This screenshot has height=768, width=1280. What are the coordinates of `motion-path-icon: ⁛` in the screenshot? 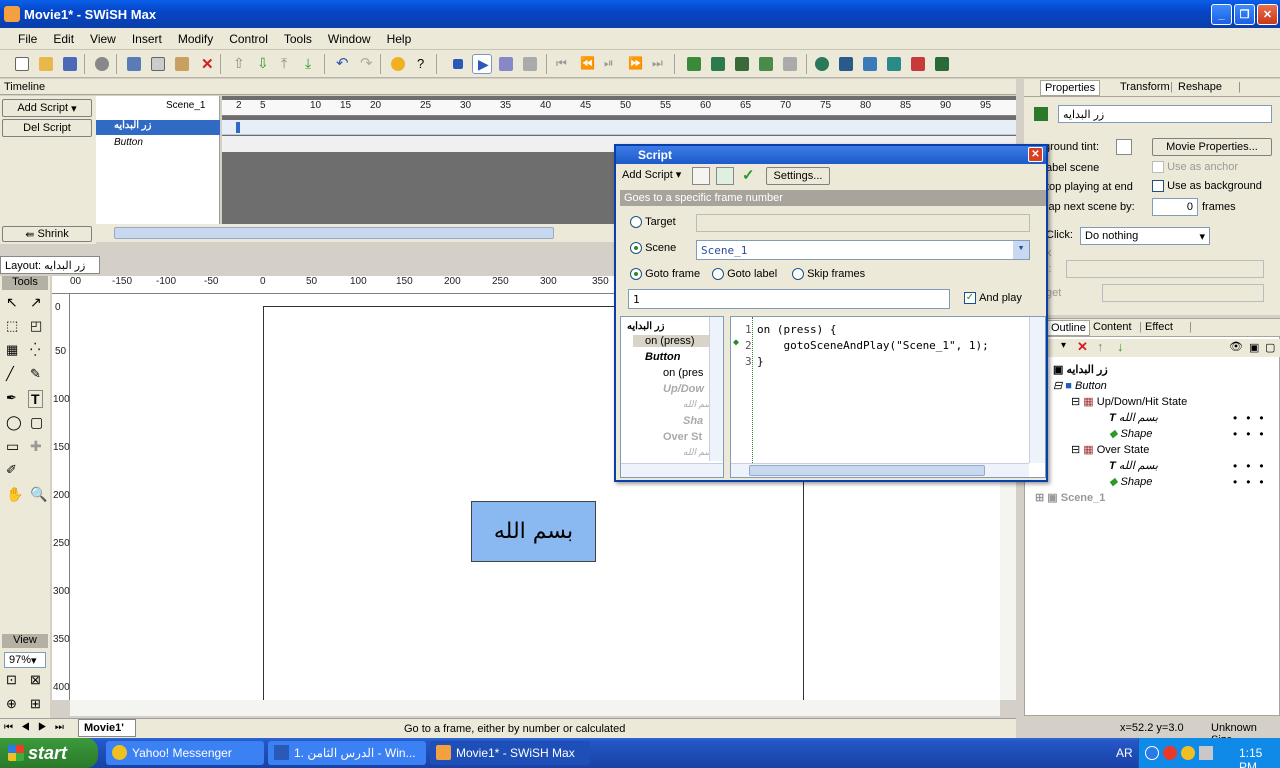 It's located at (35, 350).